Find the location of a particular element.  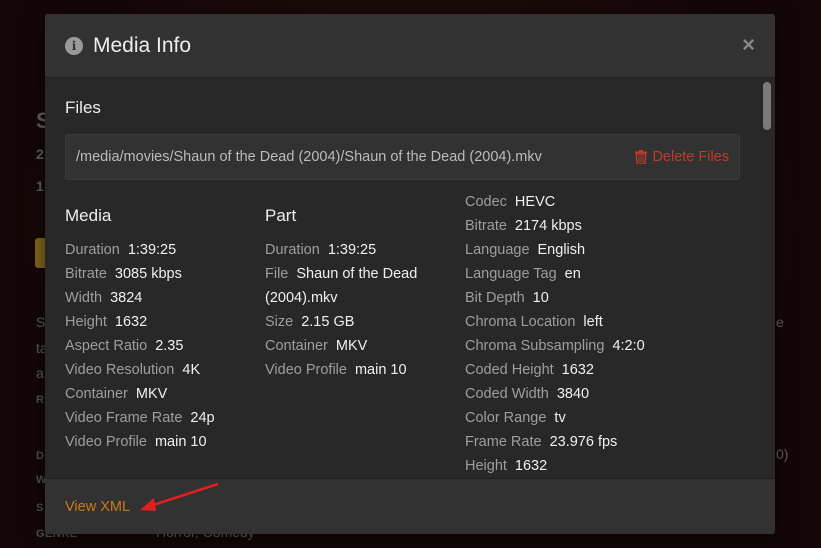

part-row-continued: (2004).mkv is located at coordinates (301, 298).